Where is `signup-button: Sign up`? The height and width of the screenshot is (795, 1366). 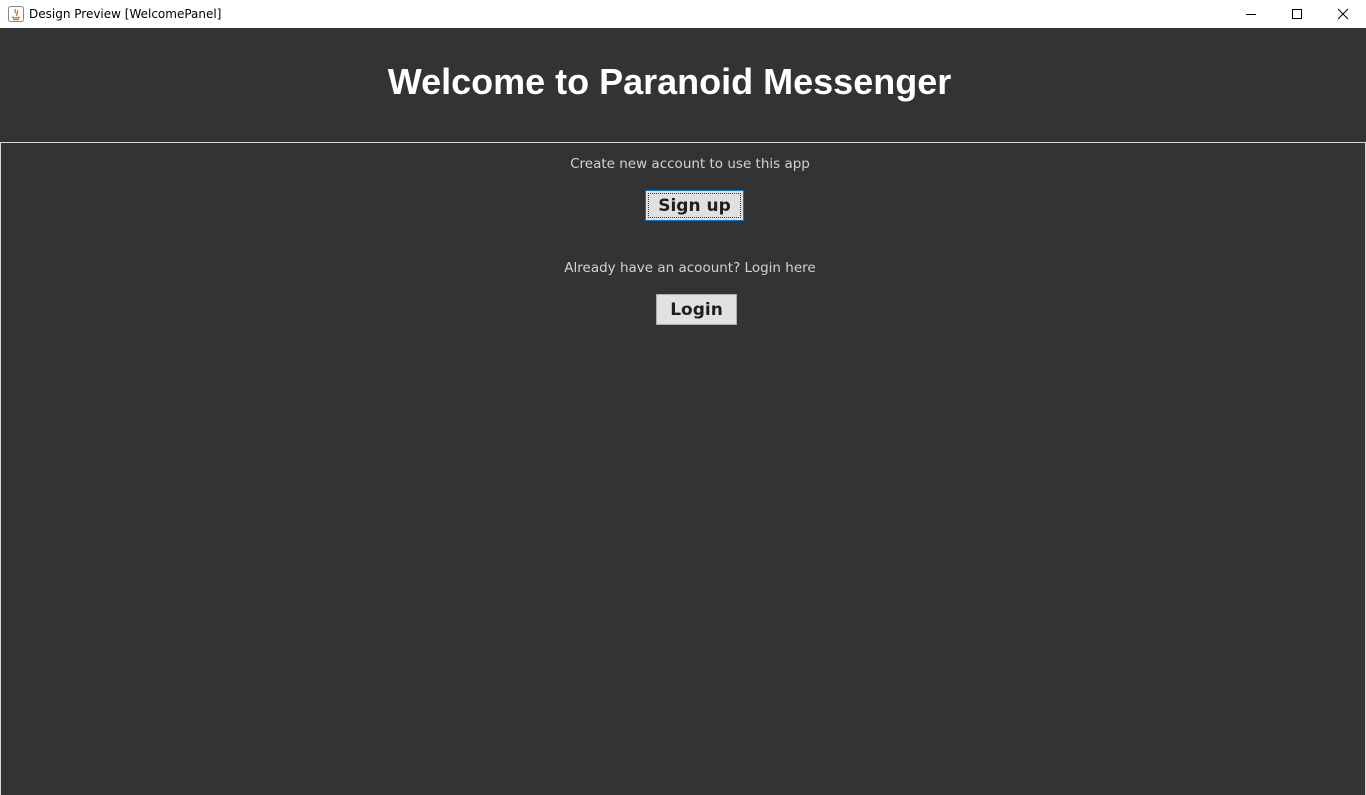
signup-button: Sign up is located at coordinates (694, 205).